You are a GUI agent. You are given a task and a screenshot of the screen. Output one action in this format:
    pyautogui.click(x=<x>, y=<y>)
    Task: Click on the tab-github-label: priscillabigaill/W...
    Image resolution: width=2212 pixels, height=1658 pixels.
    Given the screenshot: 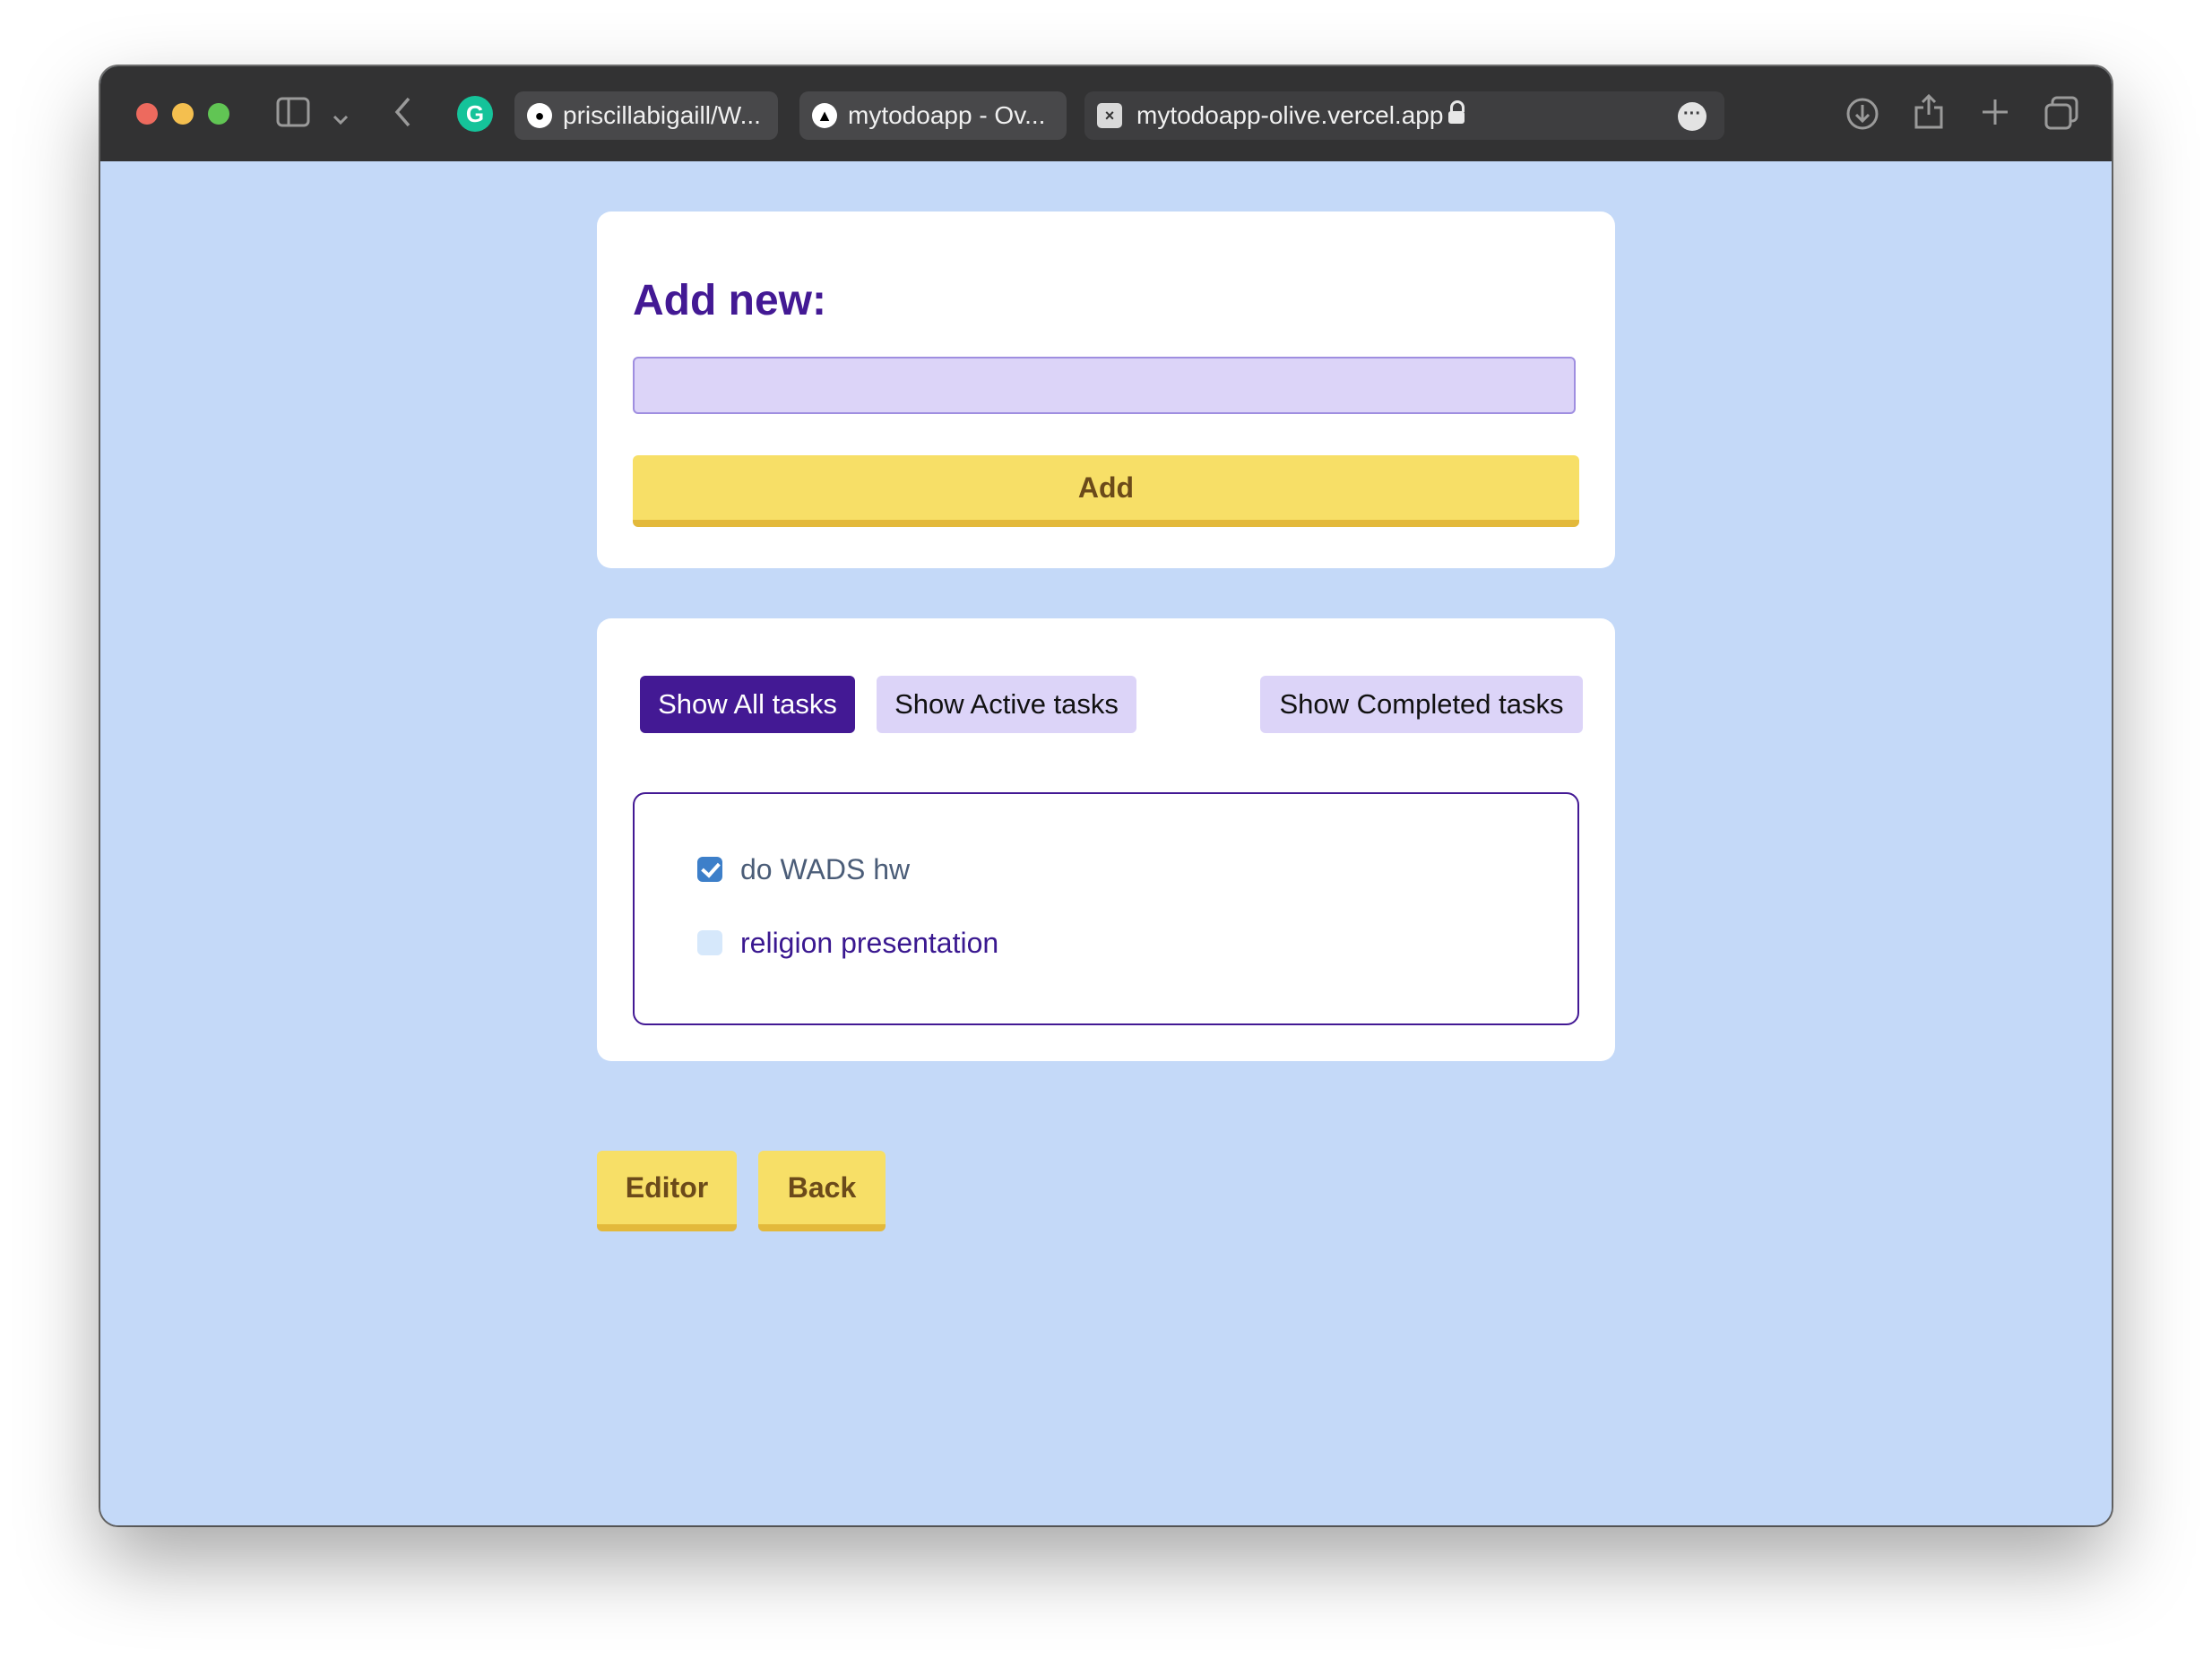 What is the action you would take?
    pyautogui.click(x=662, y=115)
    